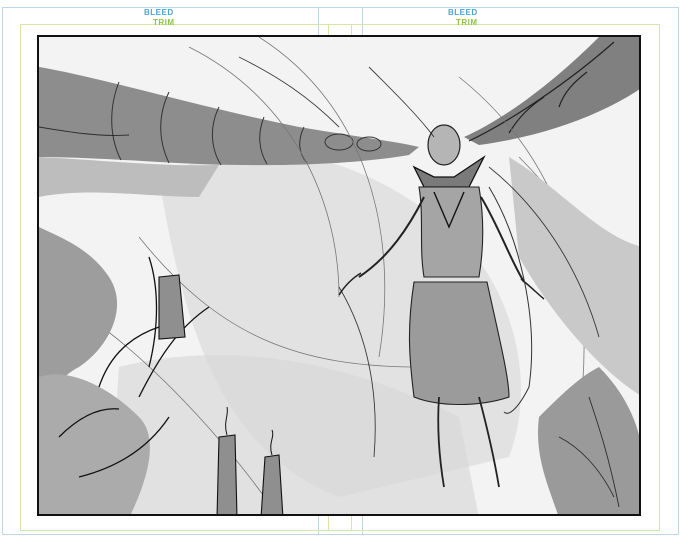  What do you see at coordinates (467, 22) in the screenshot?
I see `trim-label-right: TRIM` at bounding box center [467, 22].